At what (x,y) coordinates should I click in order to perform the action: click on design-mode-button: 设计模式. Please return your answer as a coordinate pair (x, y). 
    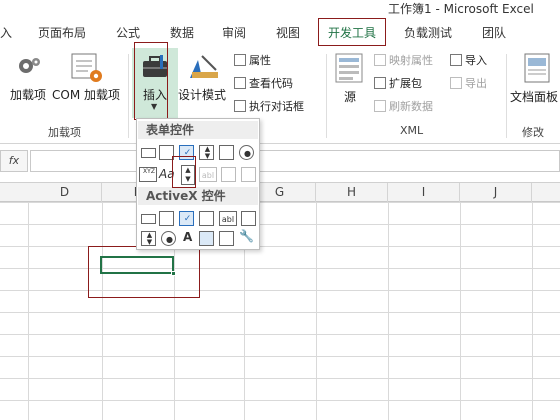
    Looking at the image, I should click on (202, 94).